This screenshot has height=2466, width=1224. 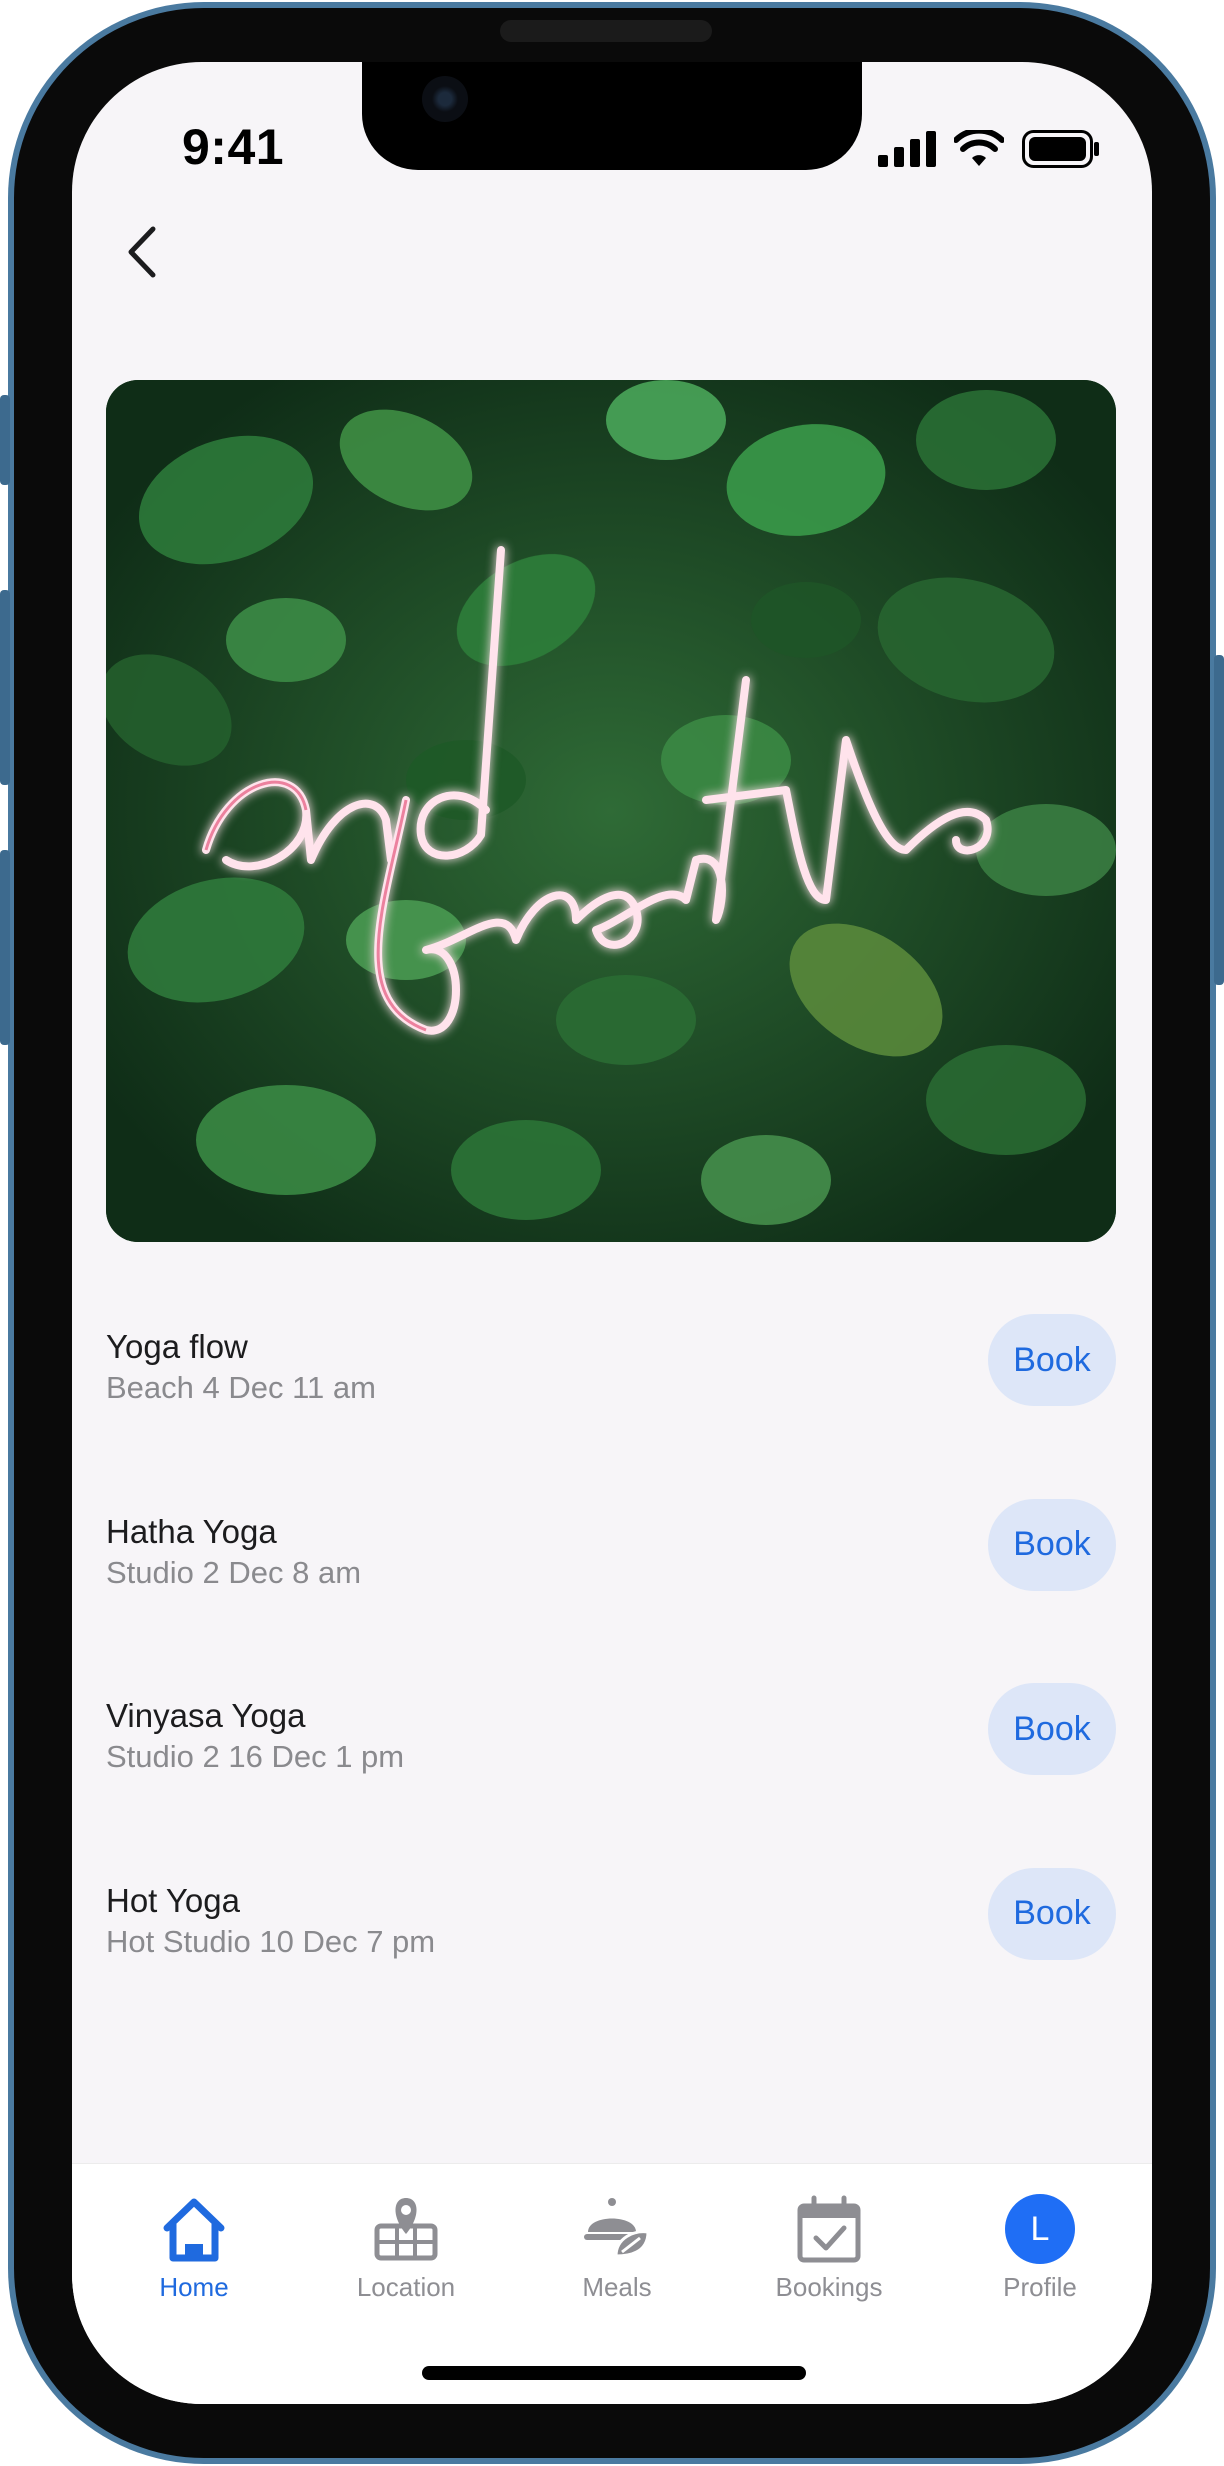 What do you see at coordinates (194, 2230) in the screenshot?
I see `home-icon` at bounding box center [194, 2230].